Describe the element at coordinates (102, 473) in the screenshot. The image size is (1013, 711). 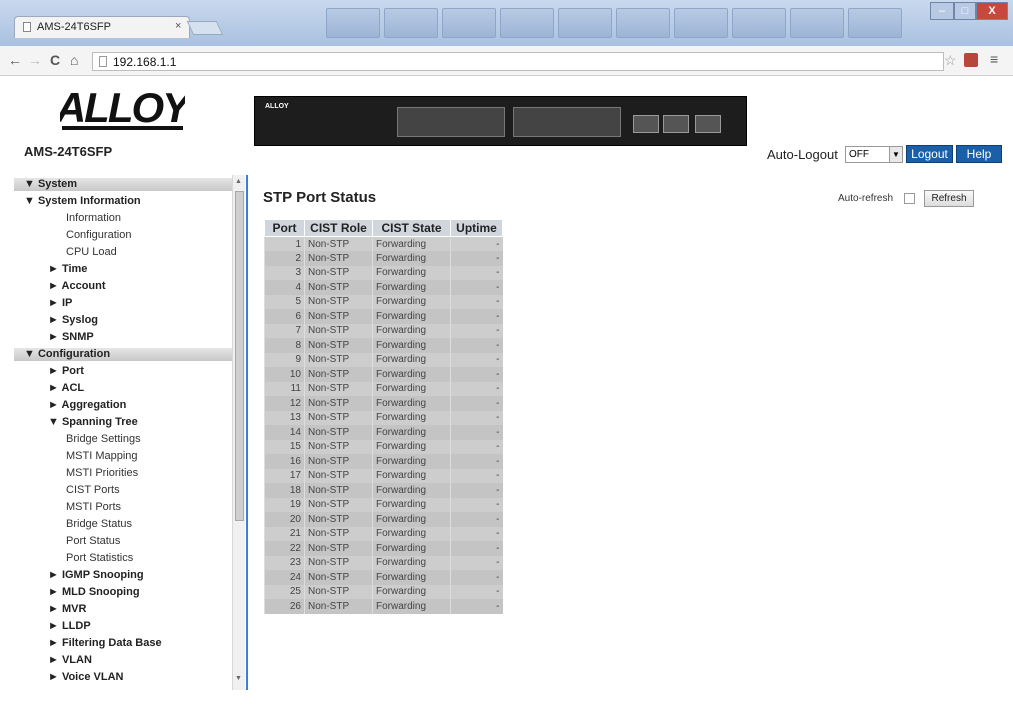
I see `menu-msti-priorities: MSTI Priorities` at that location.